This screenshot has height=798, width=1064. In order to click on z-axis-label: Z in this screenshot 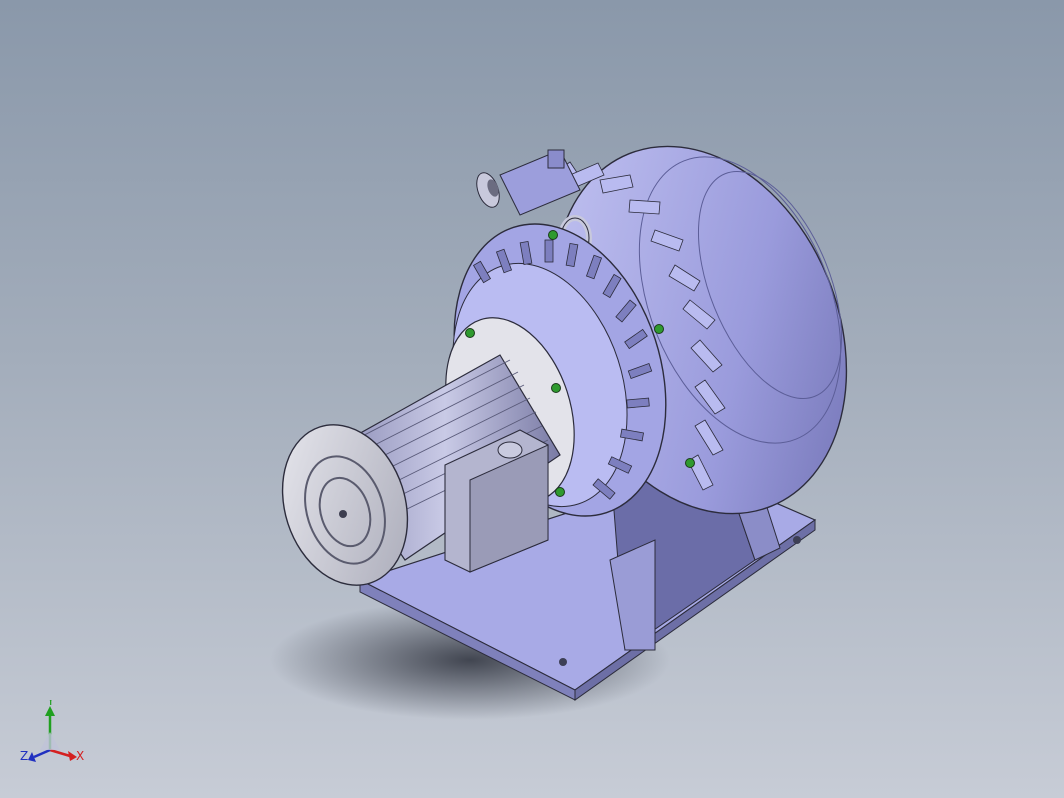, I will do `click(24, 756)`.